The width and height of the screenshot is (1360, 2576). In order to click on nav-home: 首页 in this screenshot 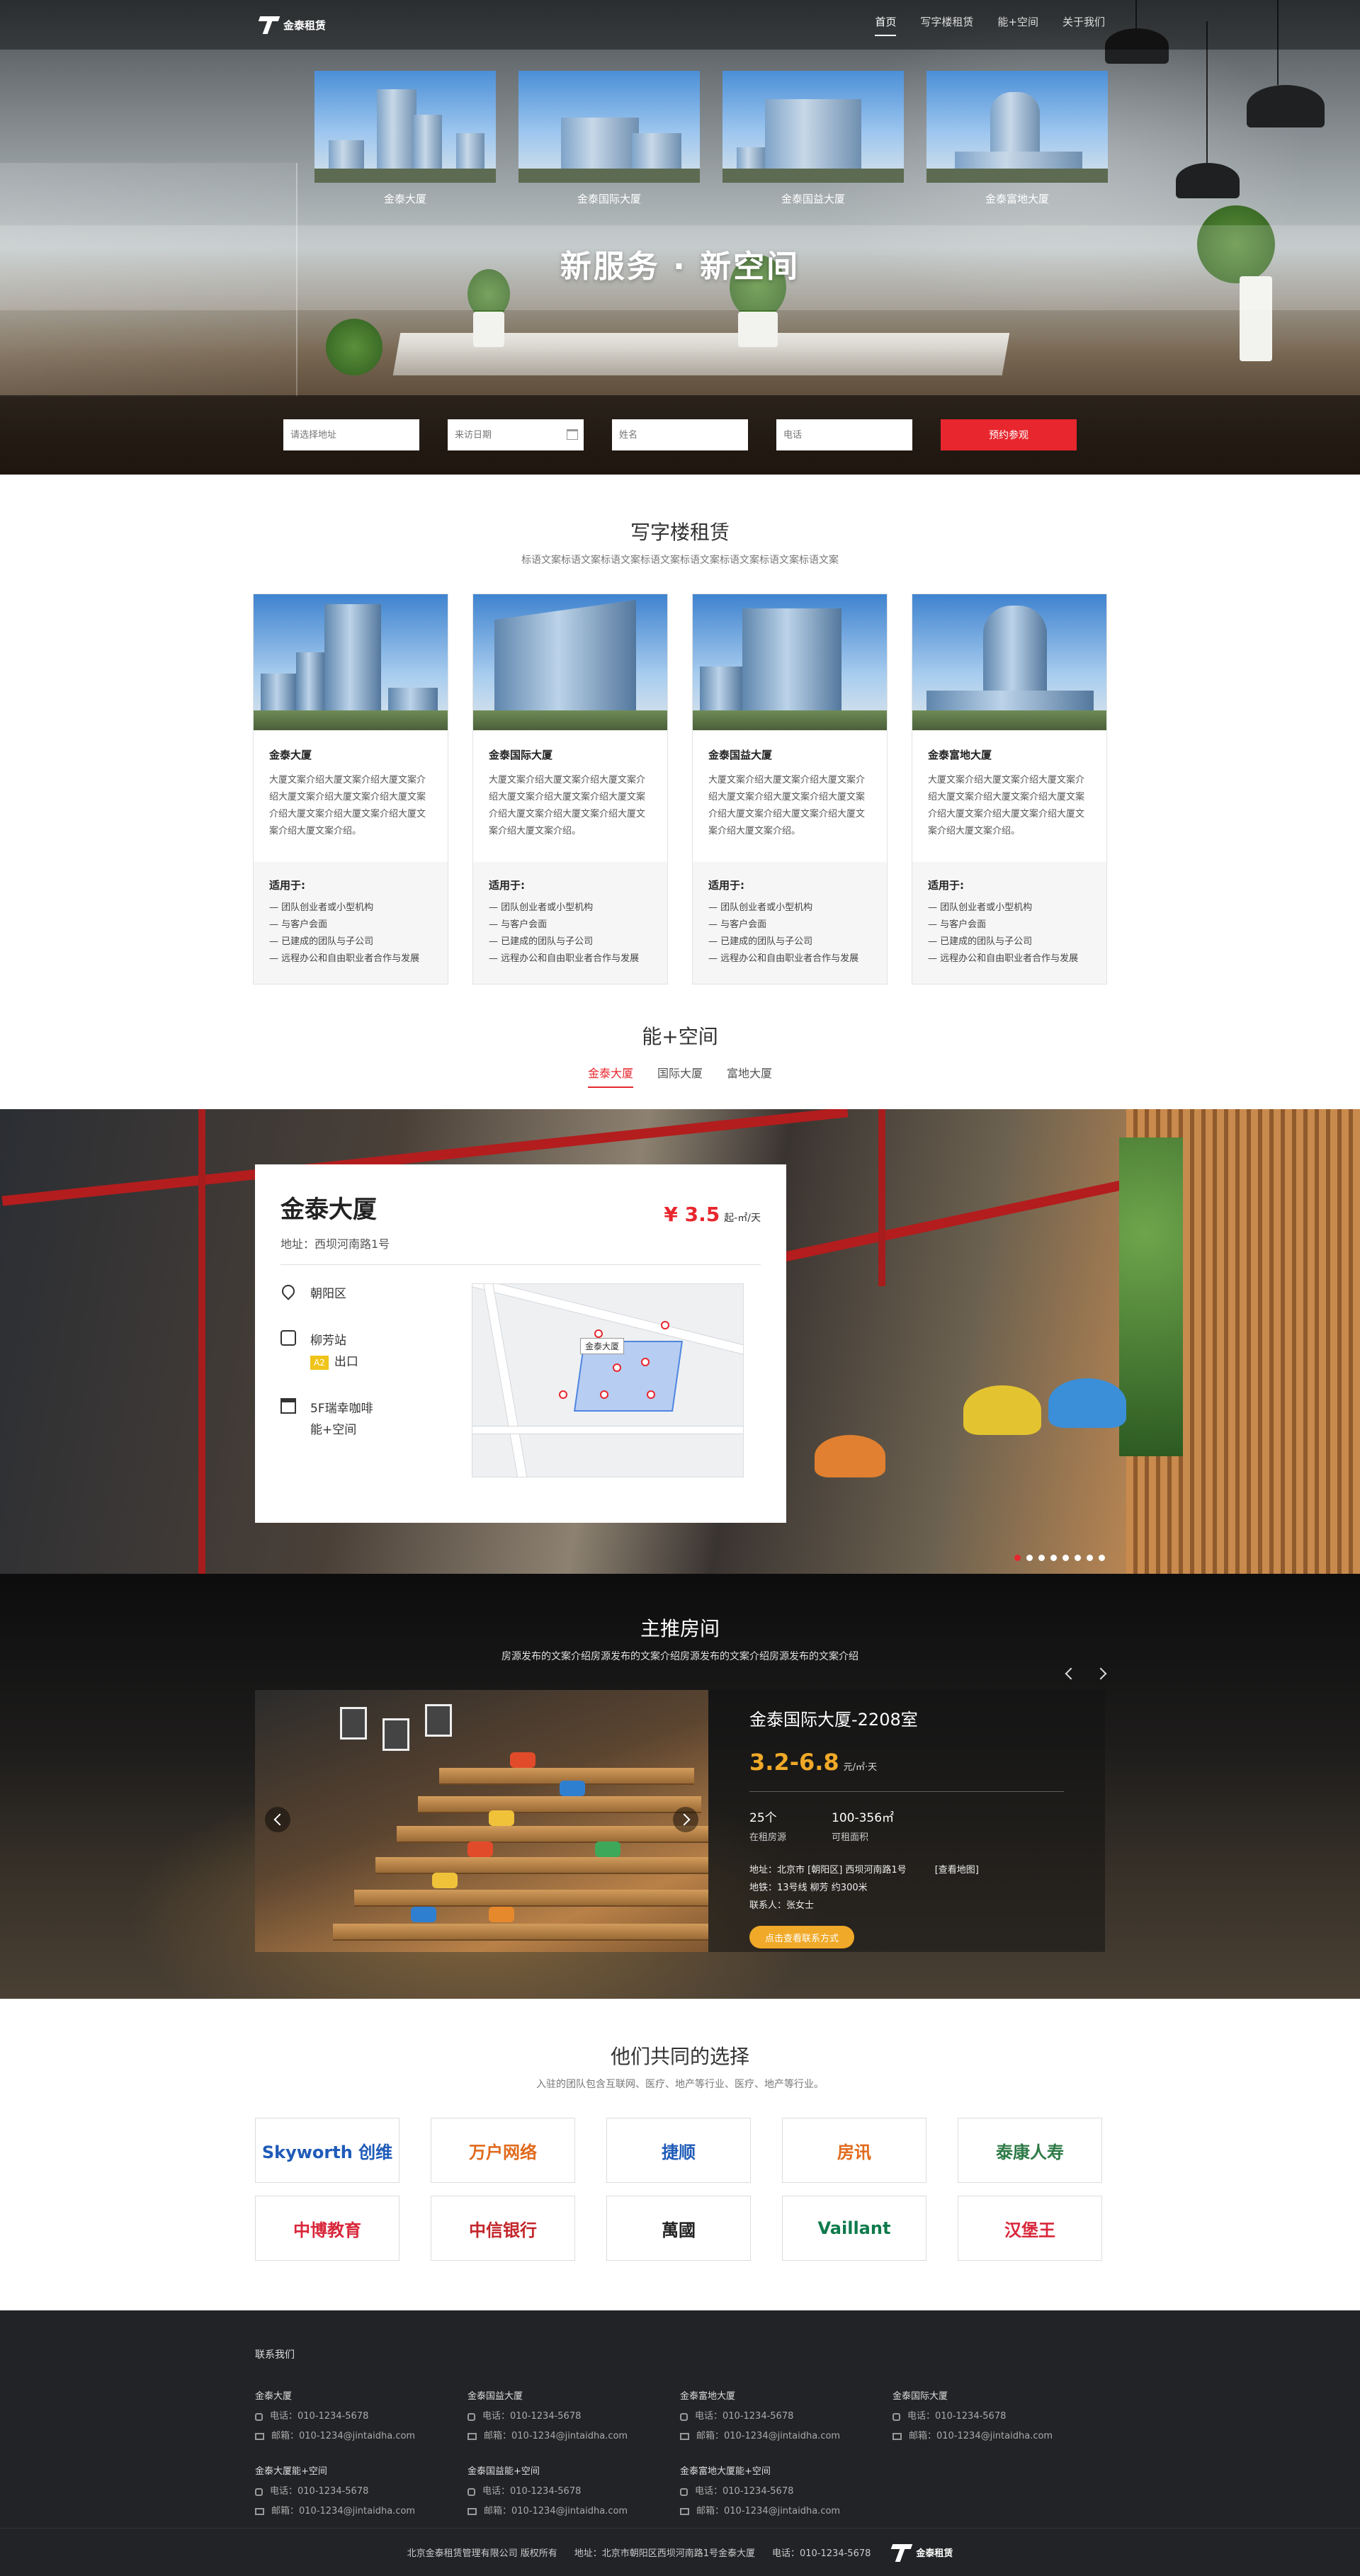, I will do `click(886, 25)`.